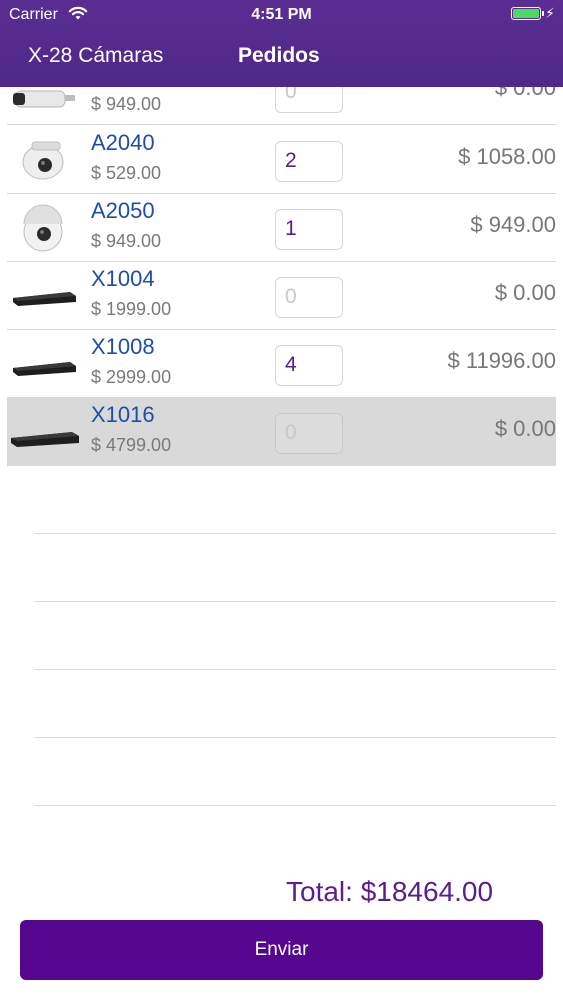  What do you see at coordinates (131, 445) in the screenshot?
I see `product-price: $ 4799.00` at bounding box center [131, 445].